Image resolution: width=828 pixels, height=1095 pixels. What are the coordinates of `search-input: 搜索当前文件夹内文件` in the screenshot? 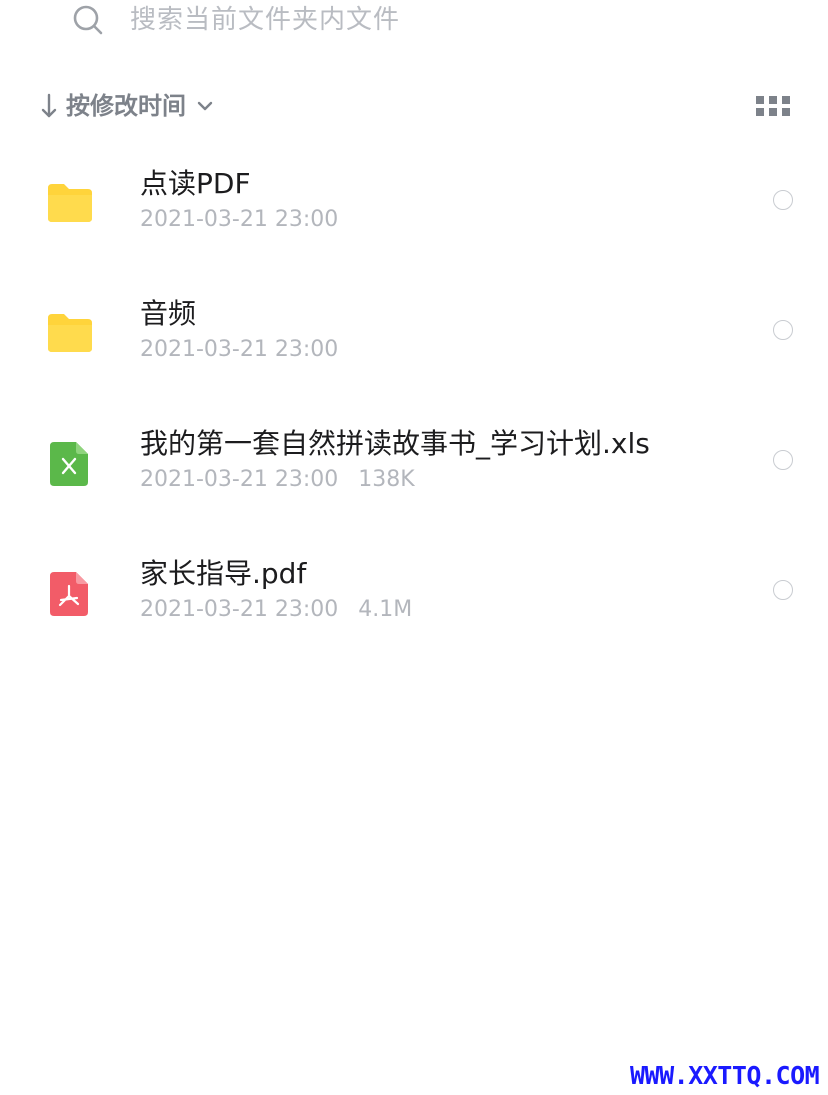 It's located at (265, 20).